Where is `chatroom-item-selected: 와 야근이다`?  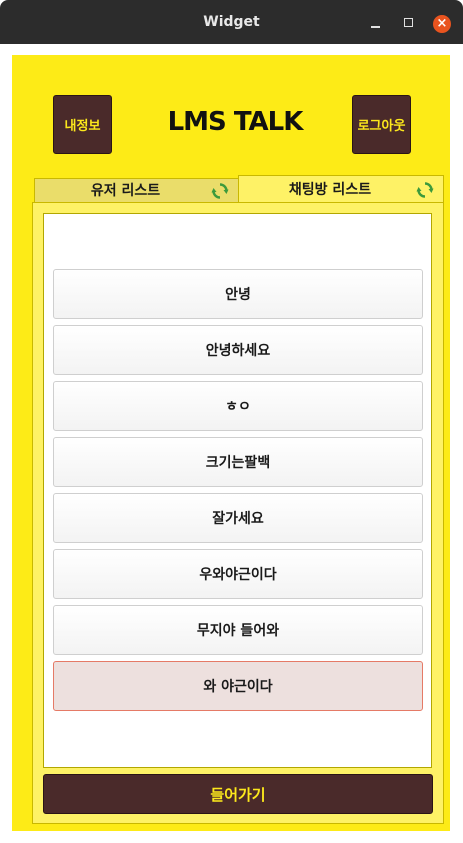
chatroom-item-selected: 와 야근이다 is located at coordinates (238, 686).